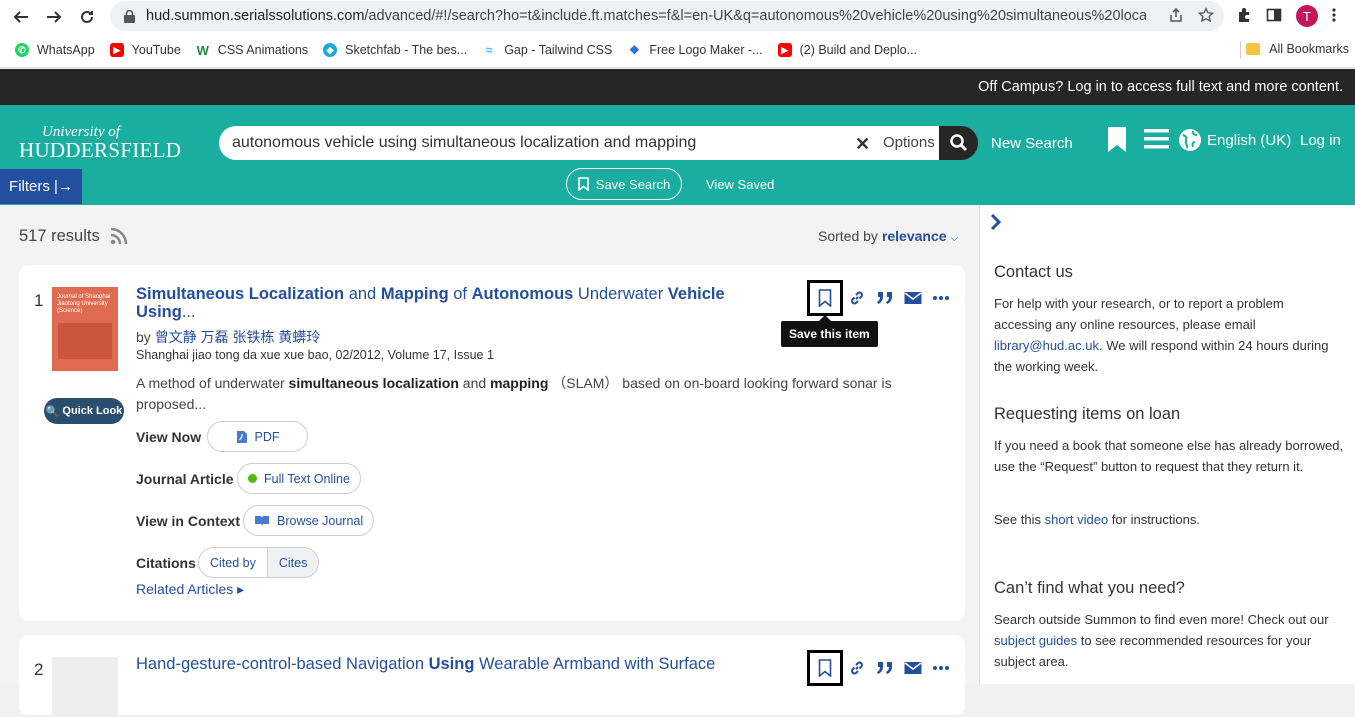 The image size is (1355, 717). I want to click on result-number: 2, so click(39, 669).